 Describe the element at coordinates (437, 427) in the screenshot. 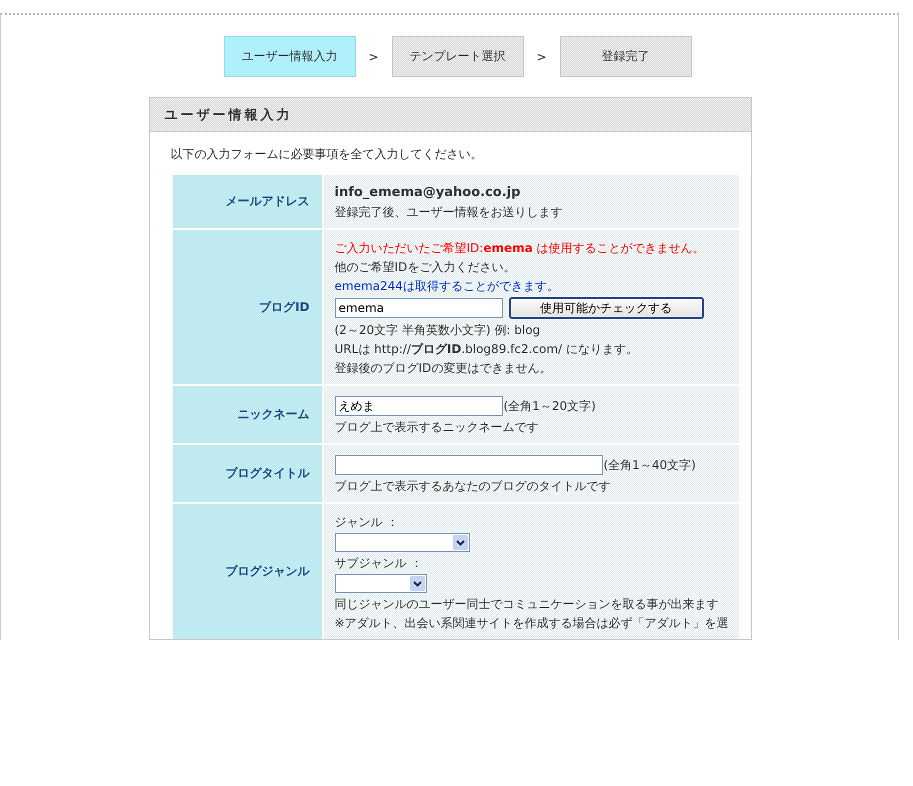

I see `field-note: ブログ上で表示するニックネームです` at that location.